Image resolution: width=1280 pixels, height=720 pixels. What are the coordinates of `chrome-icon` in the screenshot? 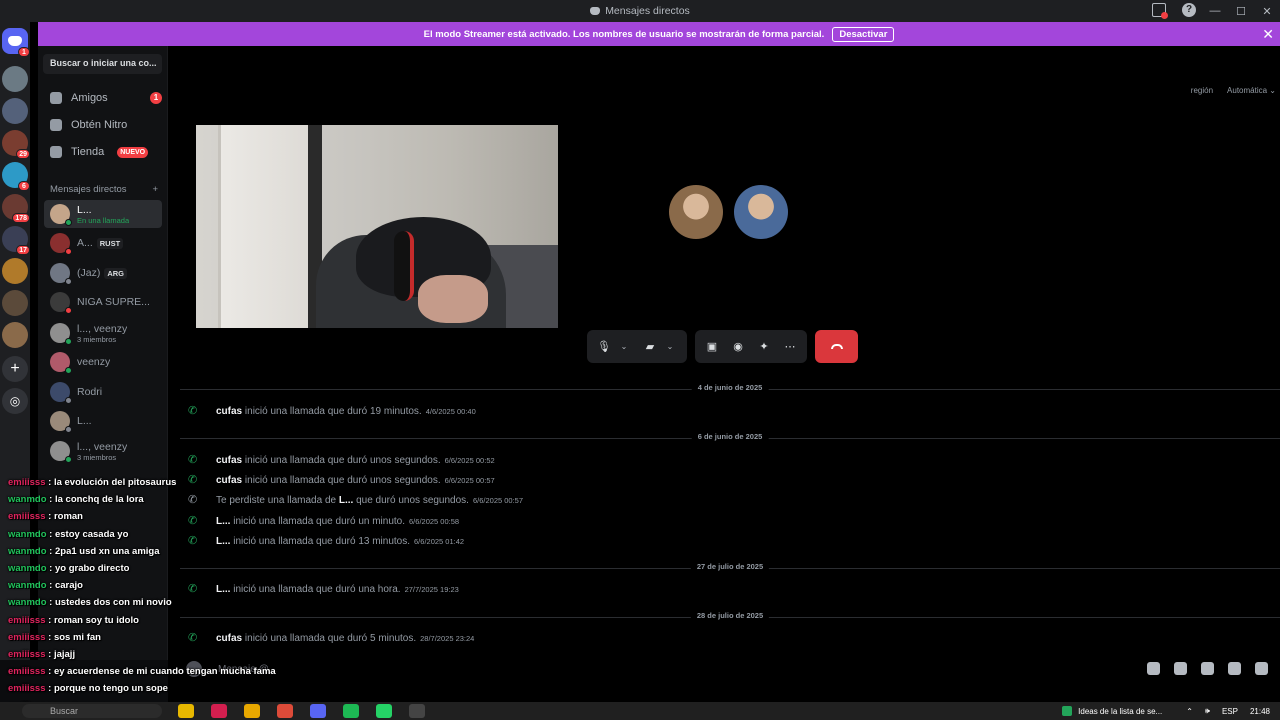 It's located at (285, 711).